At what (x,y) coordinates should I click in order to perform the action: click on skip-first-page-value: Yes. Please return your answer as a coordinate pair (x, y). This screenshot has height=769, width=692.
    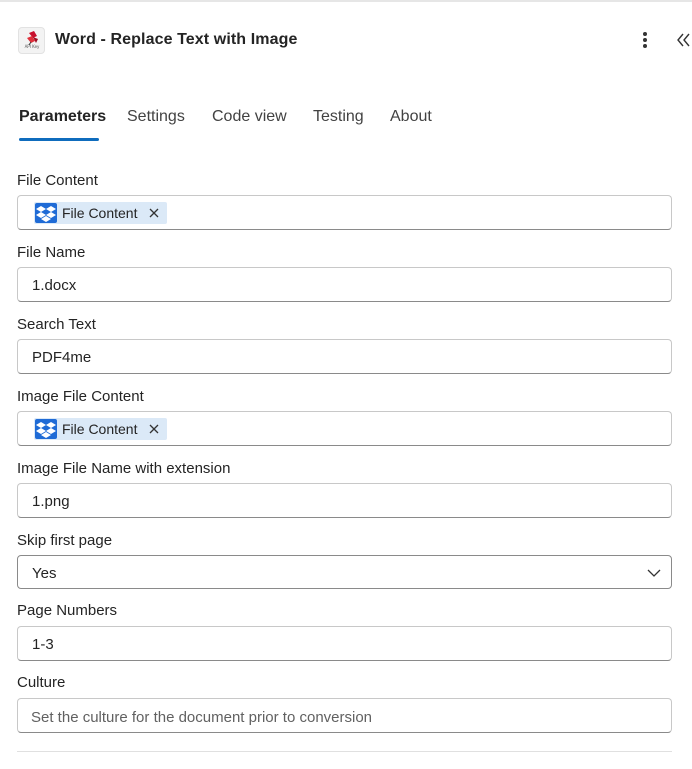
    Looking at the image, I should click on (44, 573).